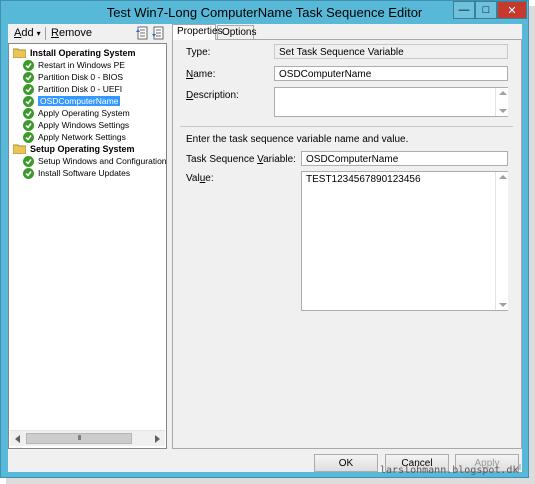 This screenshot has width=535, height=484. What do you see at coordinates (197, 32) in the screenshot?
I see `tab-properties: Properties` at bounding box center [197, 32].